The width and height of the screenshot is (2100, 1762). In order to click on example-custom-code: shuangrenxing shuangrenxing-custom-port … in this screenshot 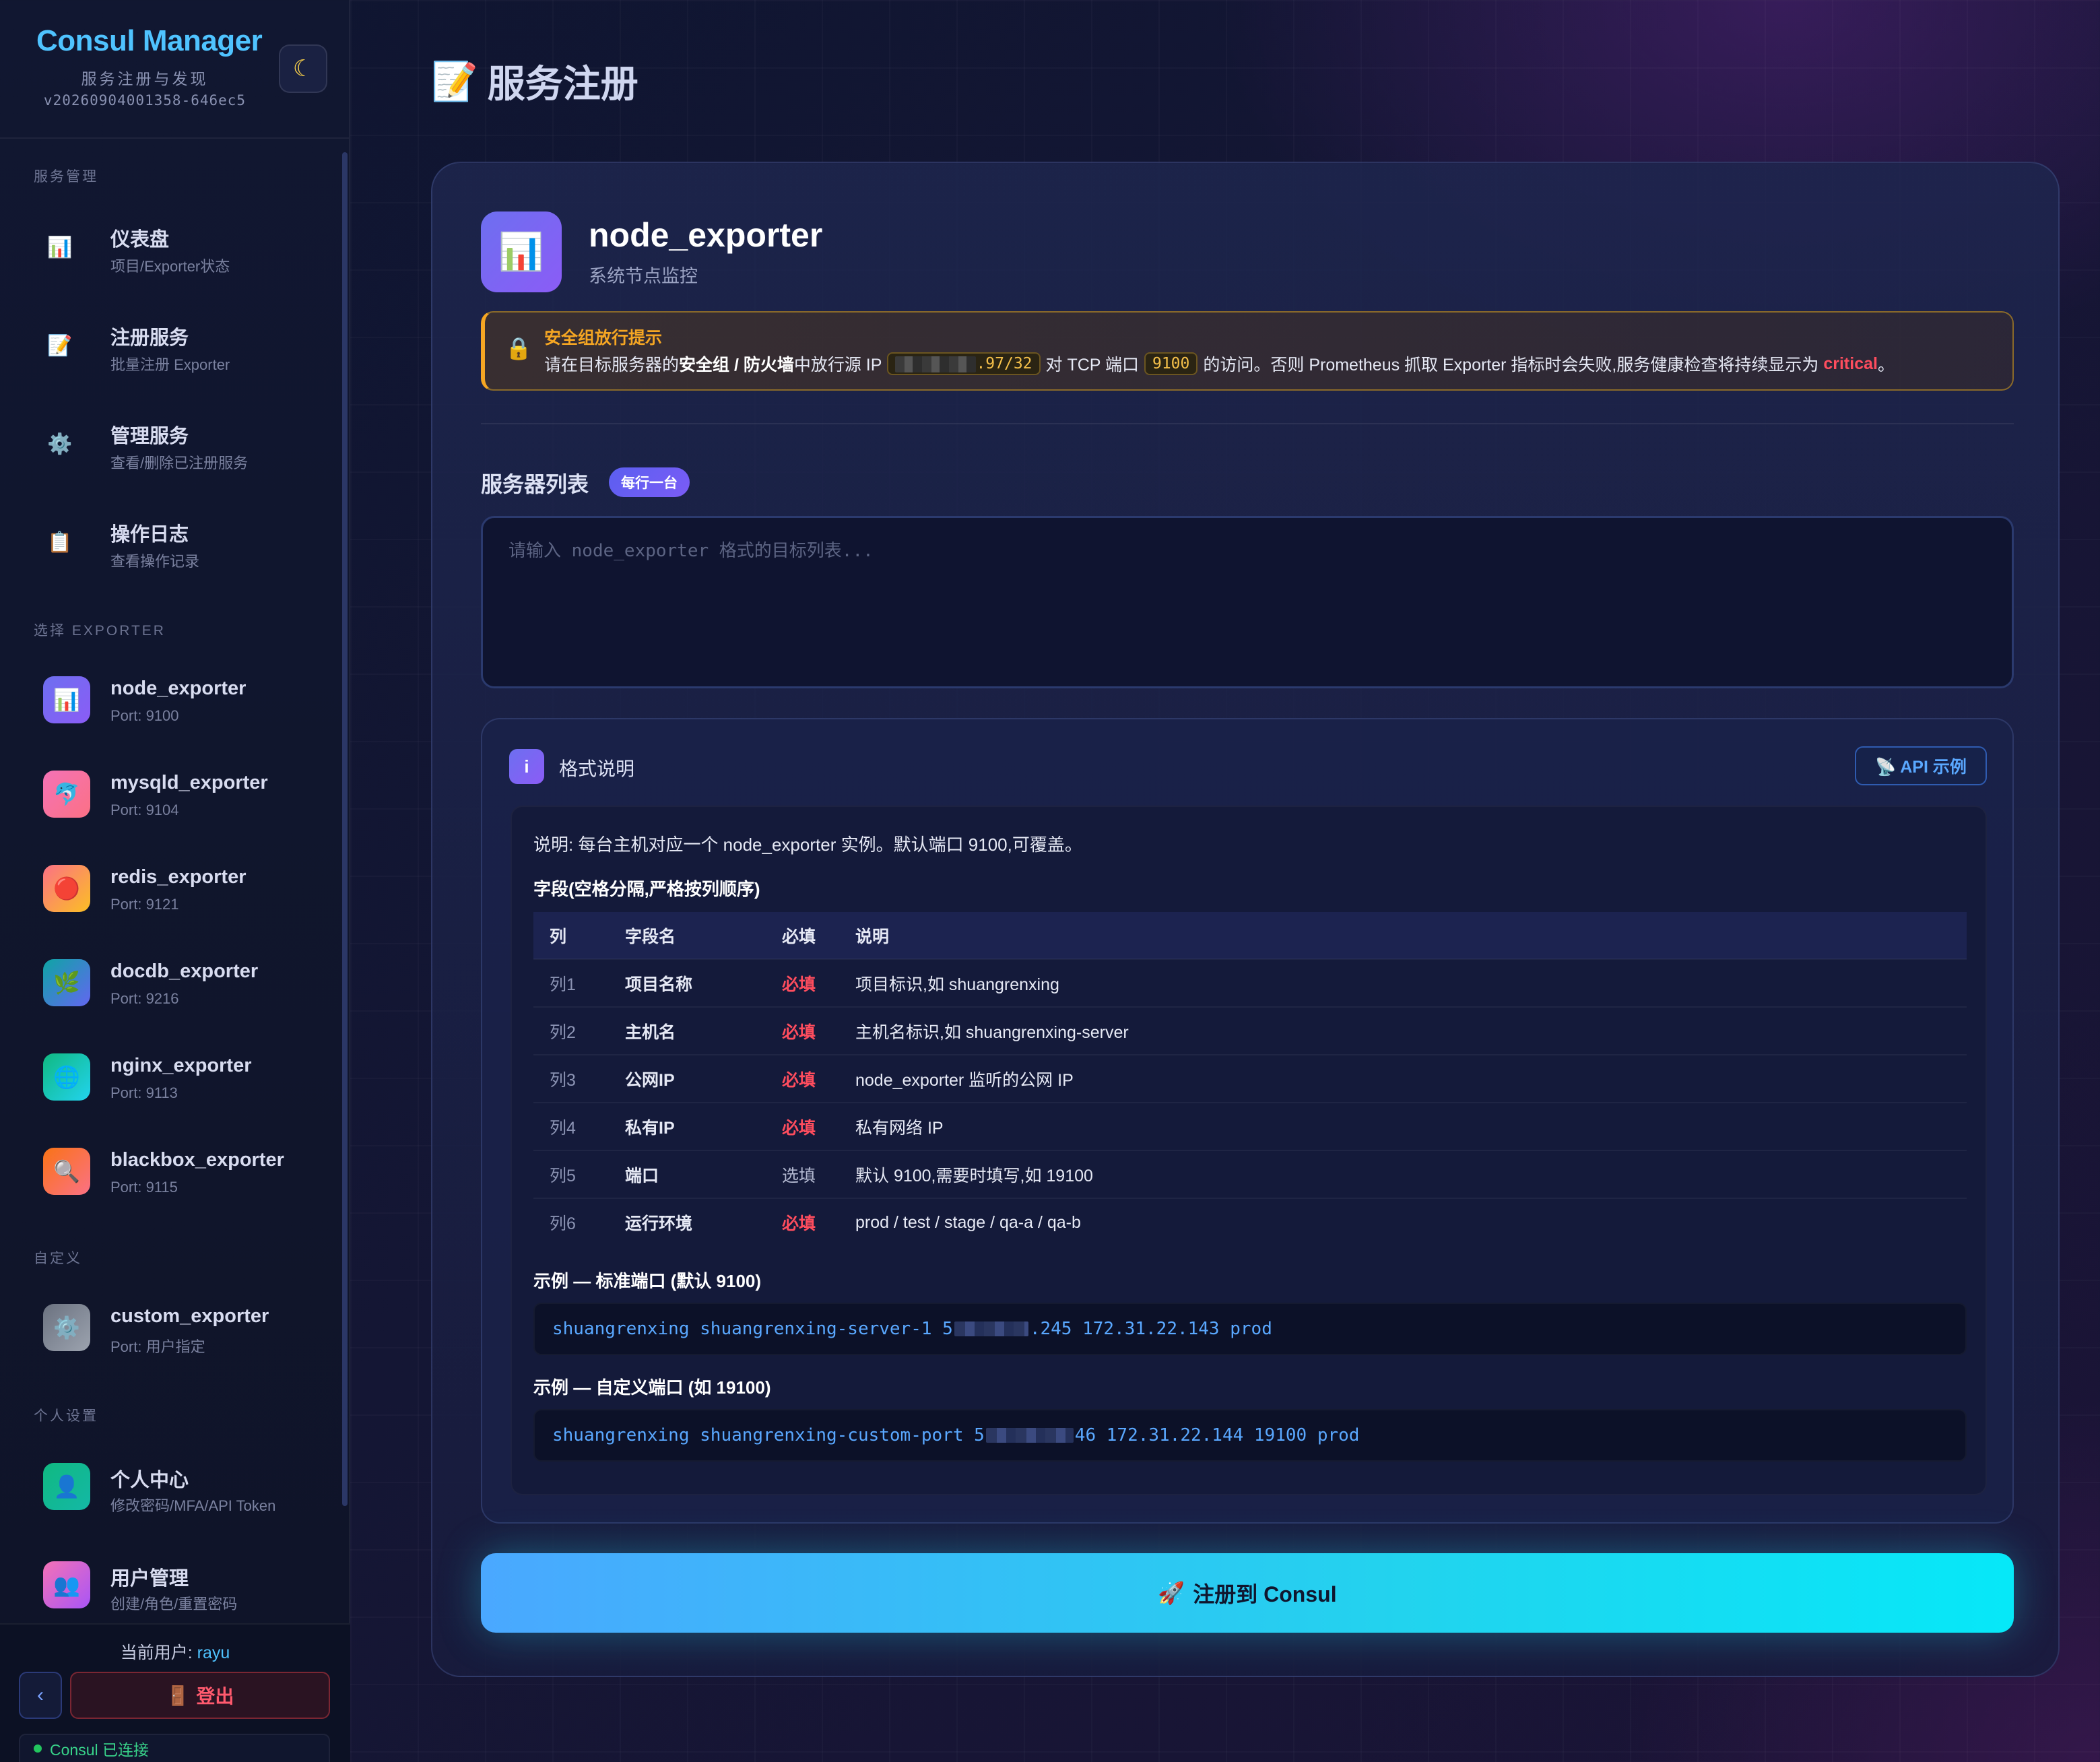, I will do `click(1250, 1435)`.